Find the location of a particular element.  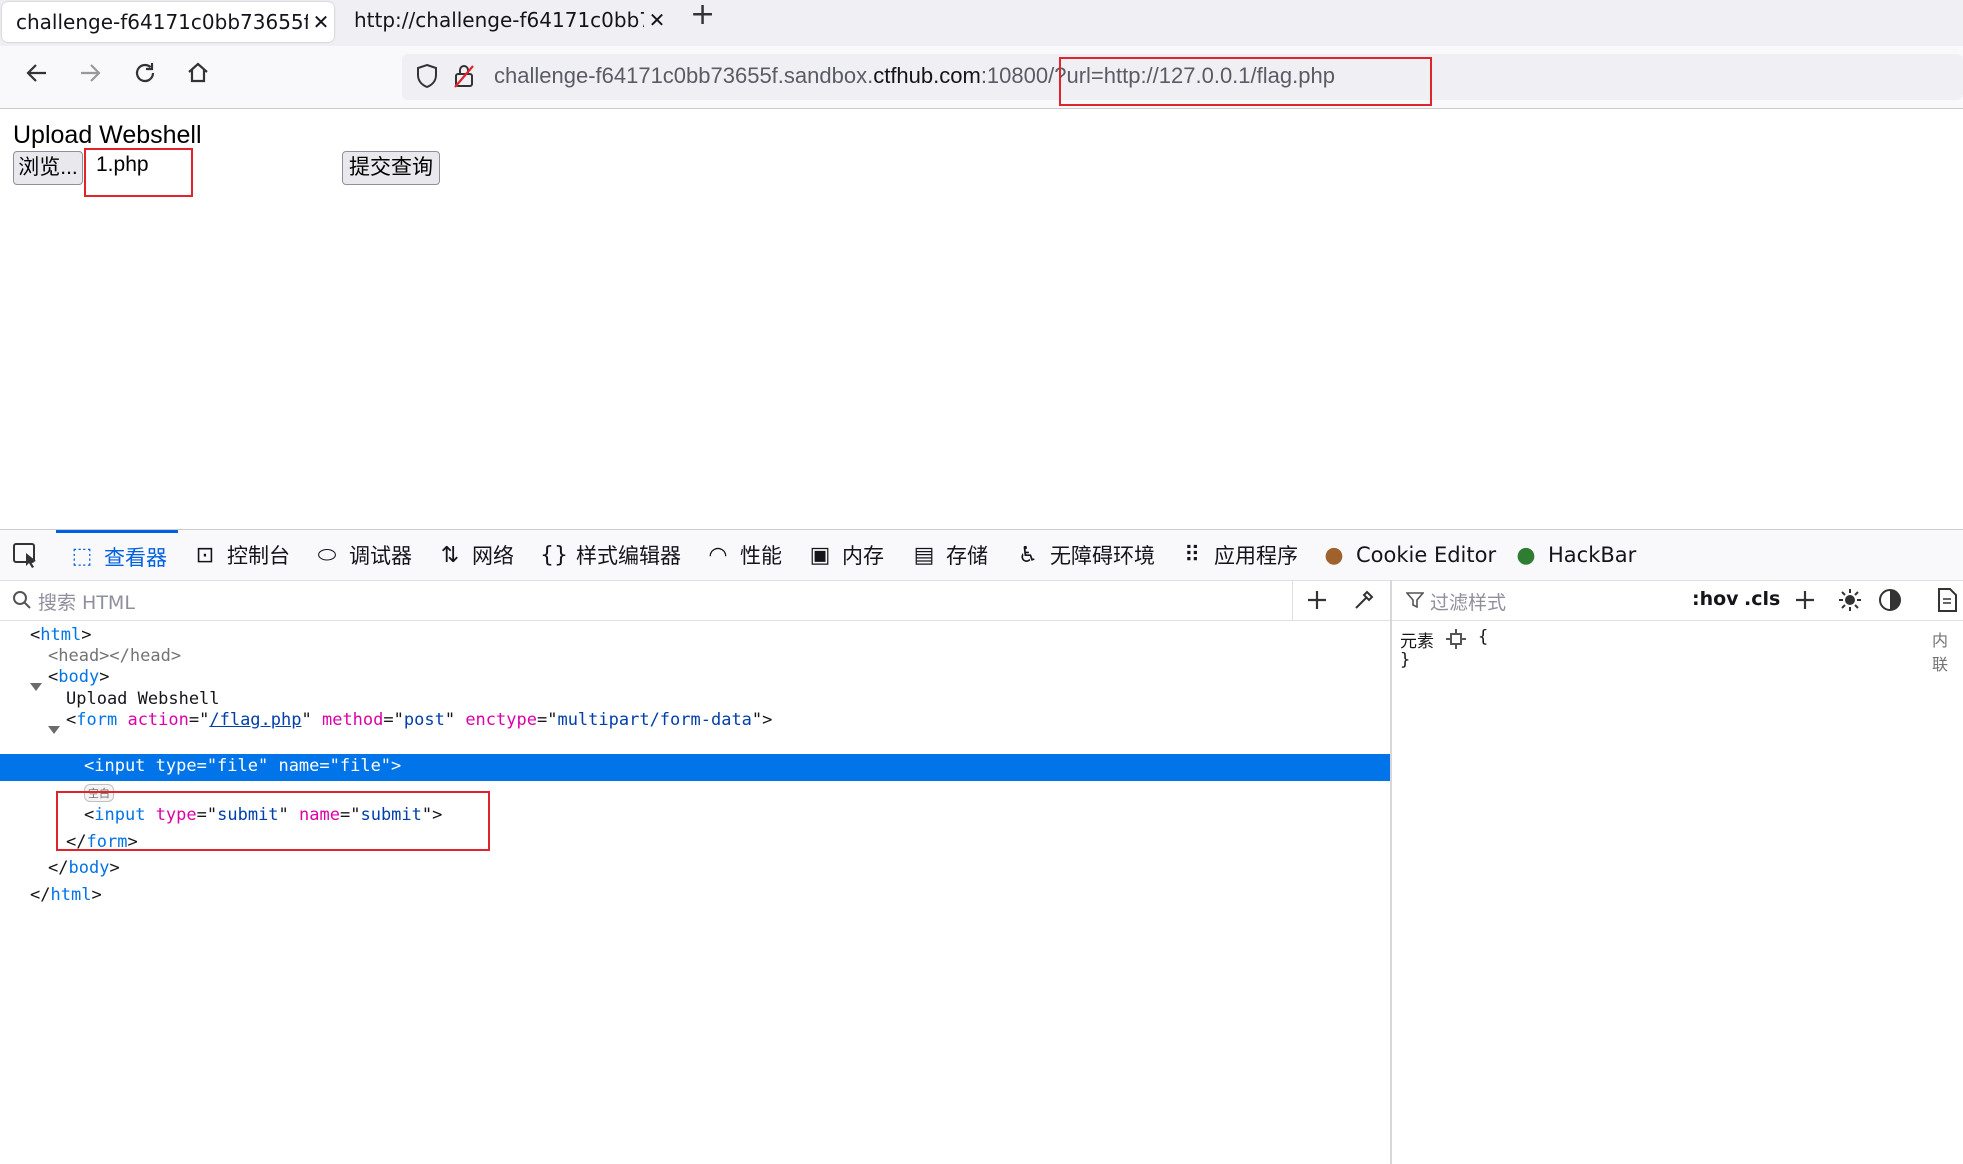

node-body: <body> is located at coordinates (78, 677).